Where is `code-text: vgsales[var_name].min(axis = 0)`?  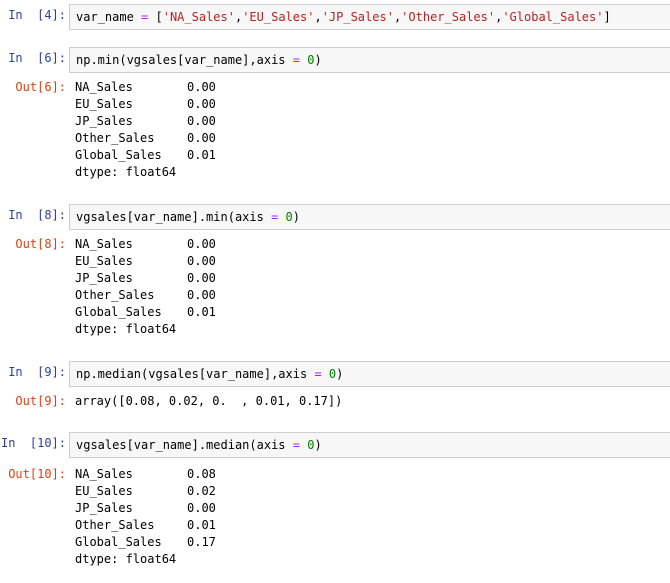
code-text: vgsales[var_name].min(axis = 0) is located at coordinates (188, 217).